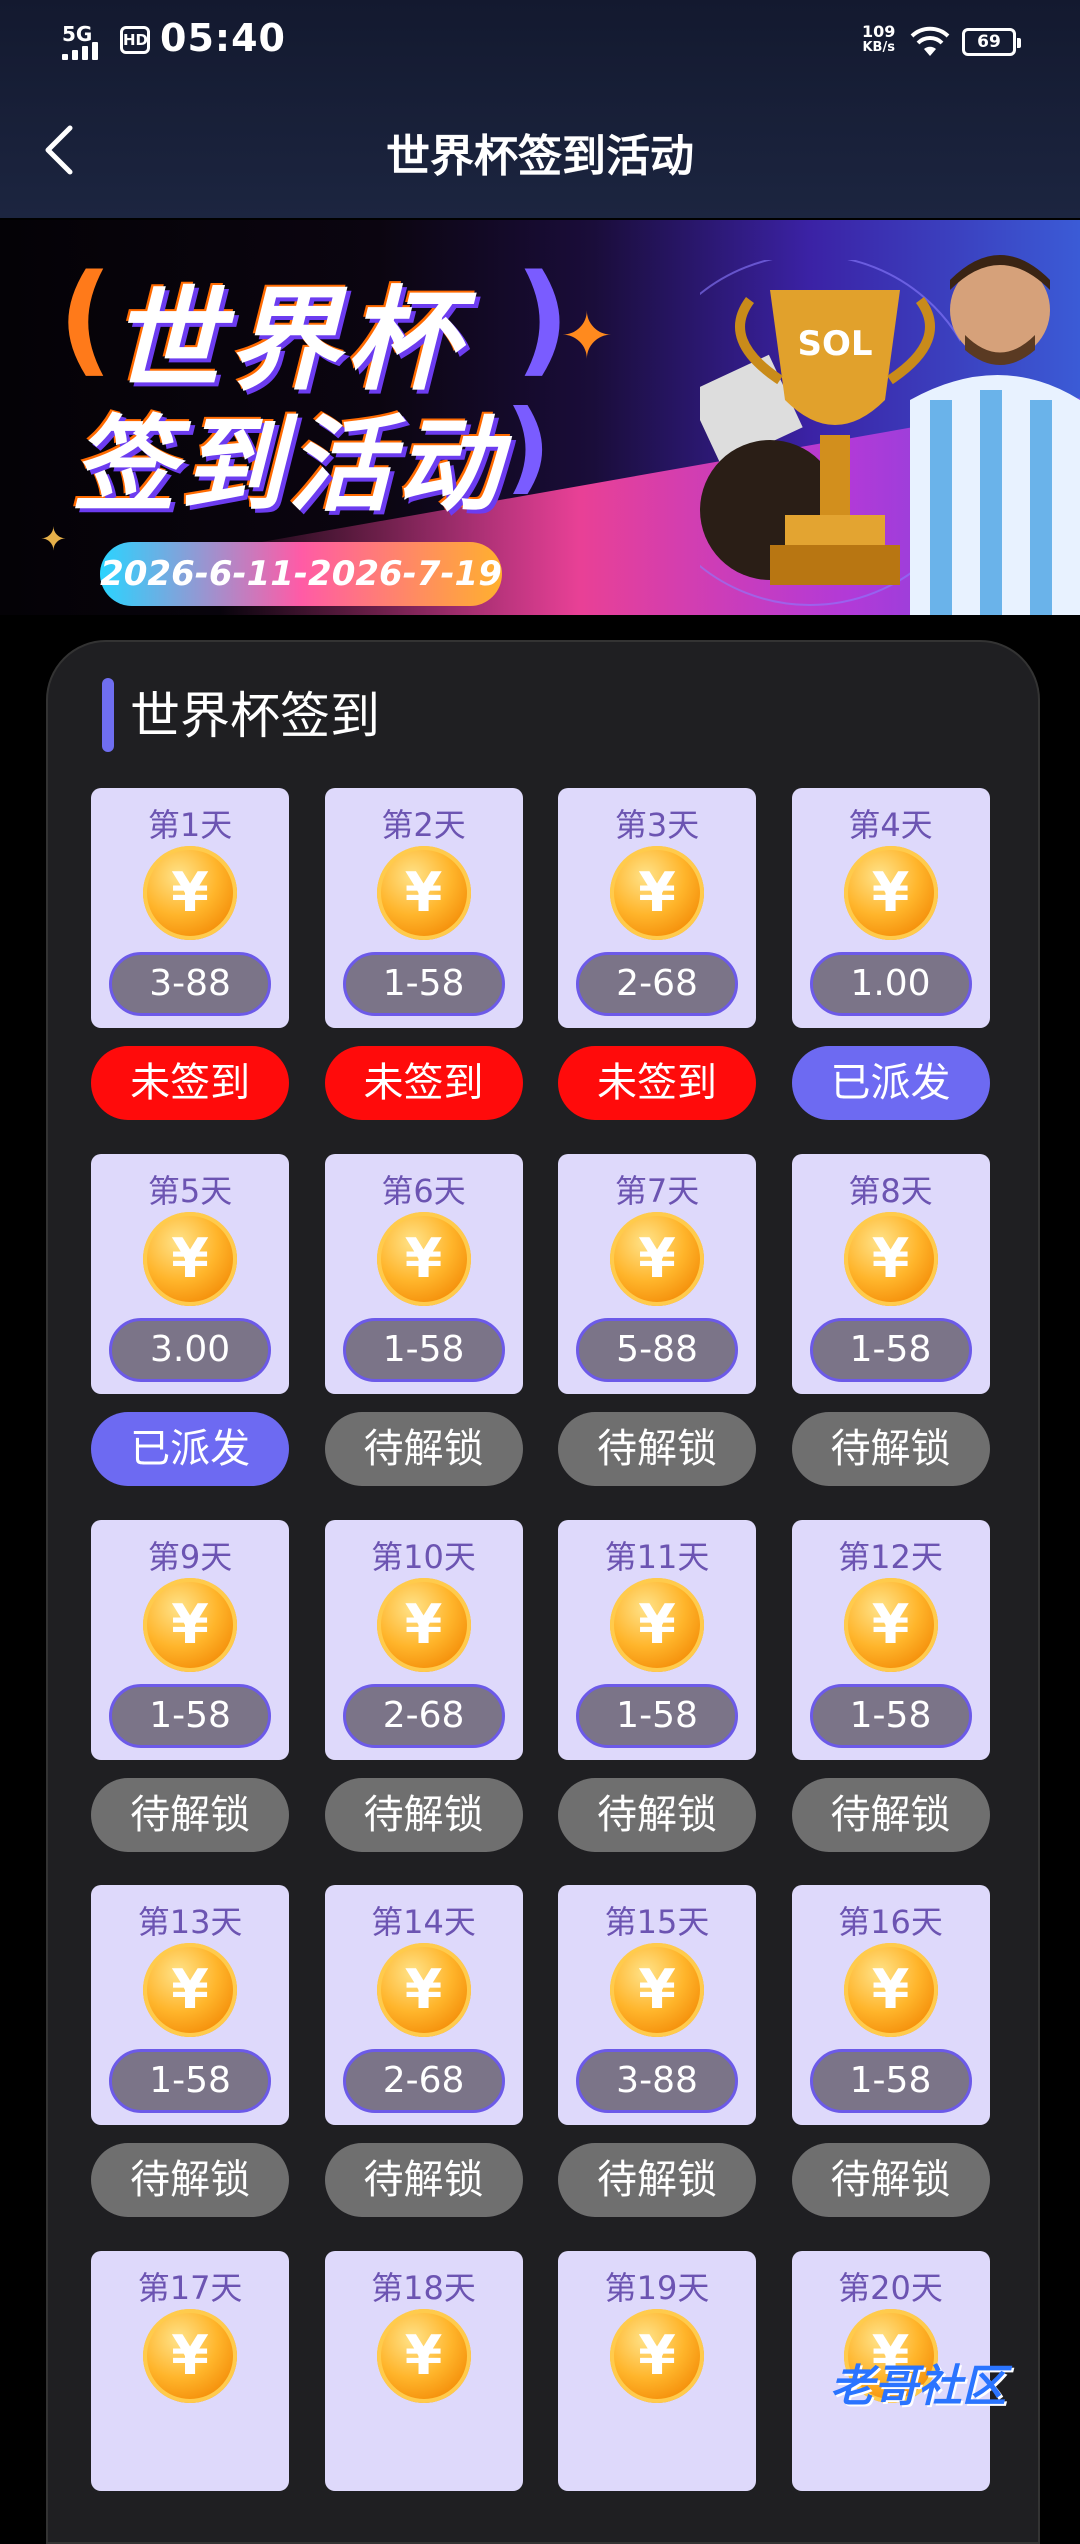 The image size is (1080, 2544). I want to click on day-tile: 第11天 ¥1-58, so click(657, 1639).